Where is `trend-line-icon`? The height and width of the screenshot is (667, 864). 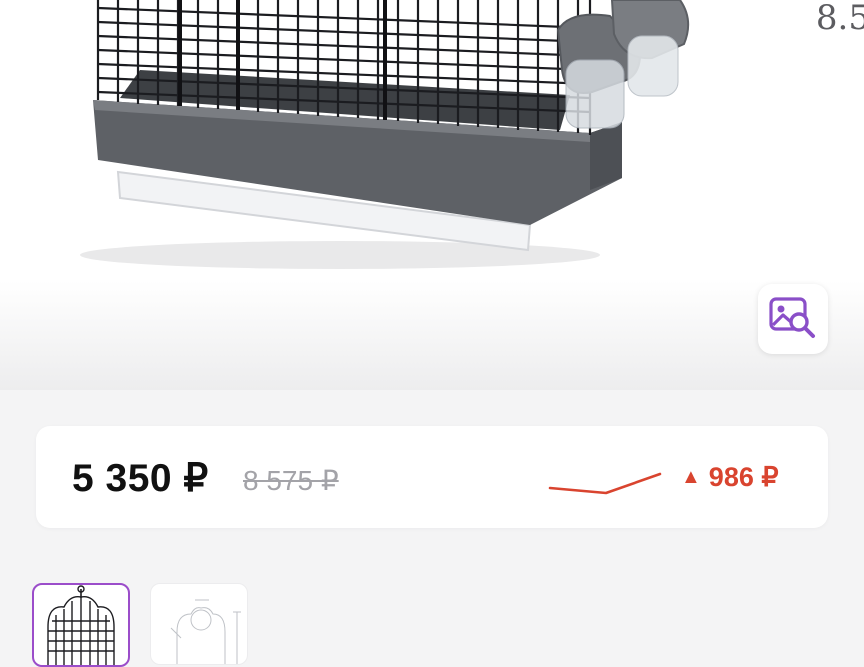
trend-line-icon is located at coordinates (605, 483).